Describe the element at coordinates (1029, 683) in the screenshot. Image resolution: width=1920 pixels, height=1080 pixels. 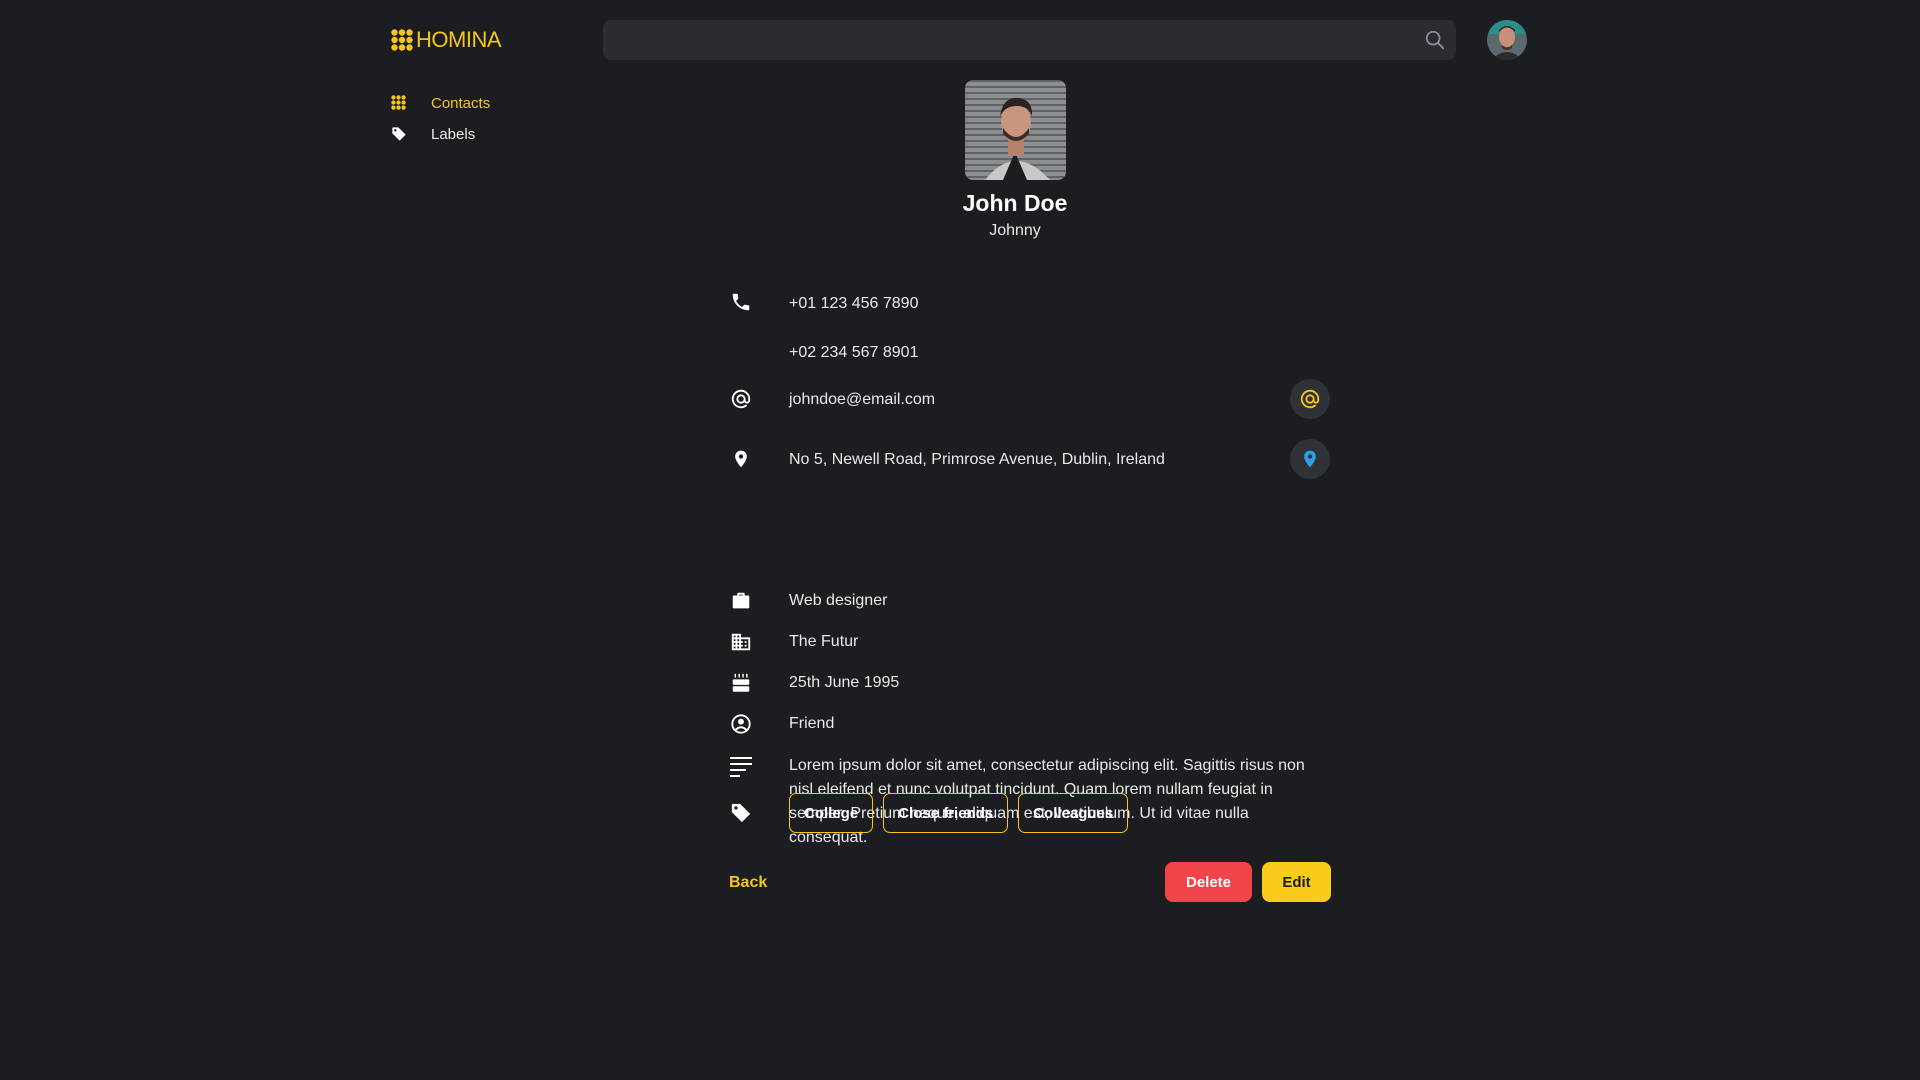
I see `birthday-row: 25th June 1995` at that location.